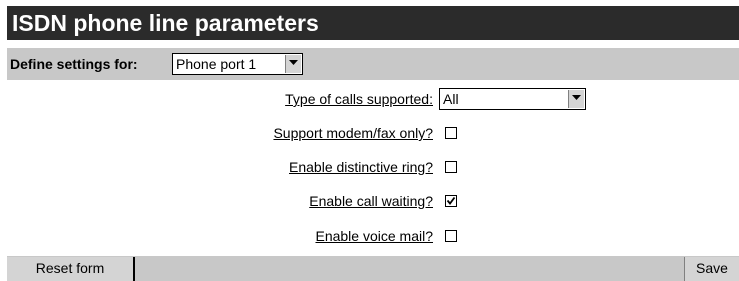 The height and width of the screenshot is (281, 739). I want to click on checkmark-icon, so click(451, 200).